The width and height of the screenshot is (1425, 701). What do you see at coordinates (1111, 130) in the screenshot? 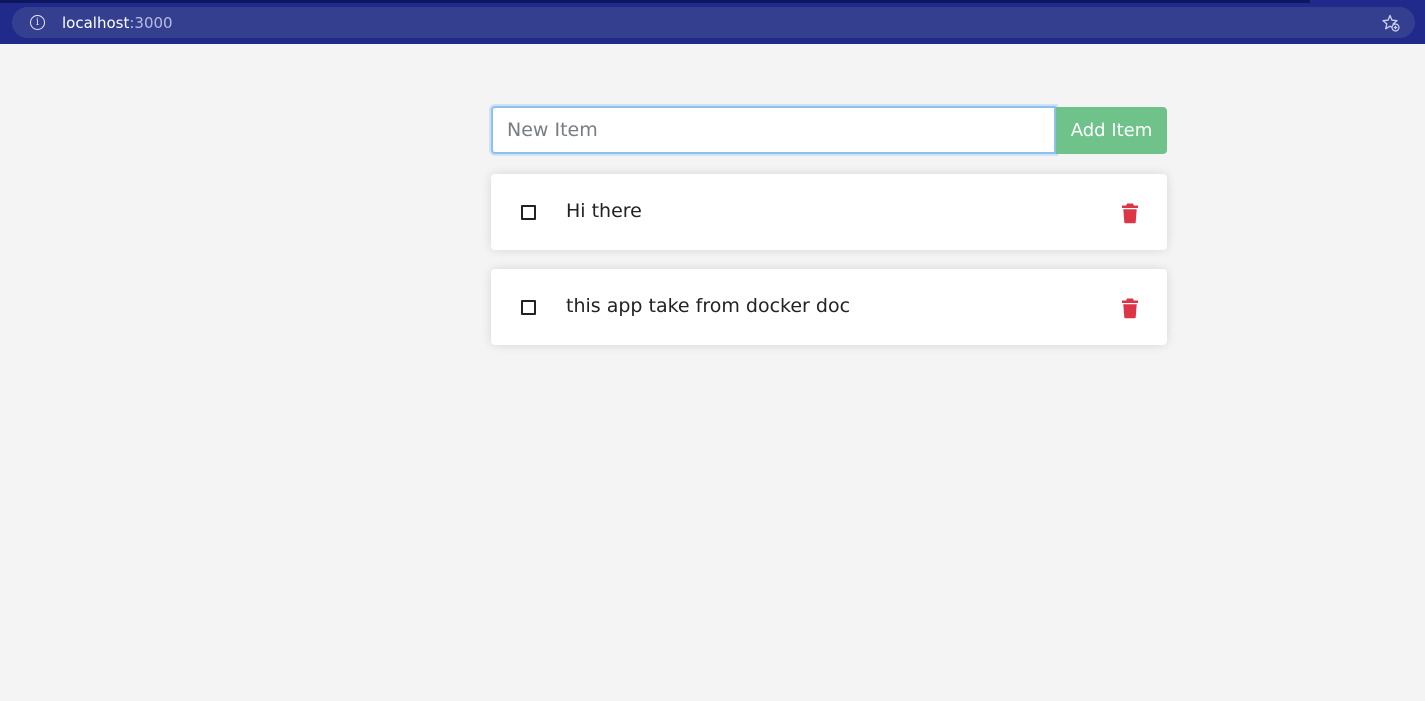
I see `add-item-button: Add Item` at bounding box center [1111, 130].